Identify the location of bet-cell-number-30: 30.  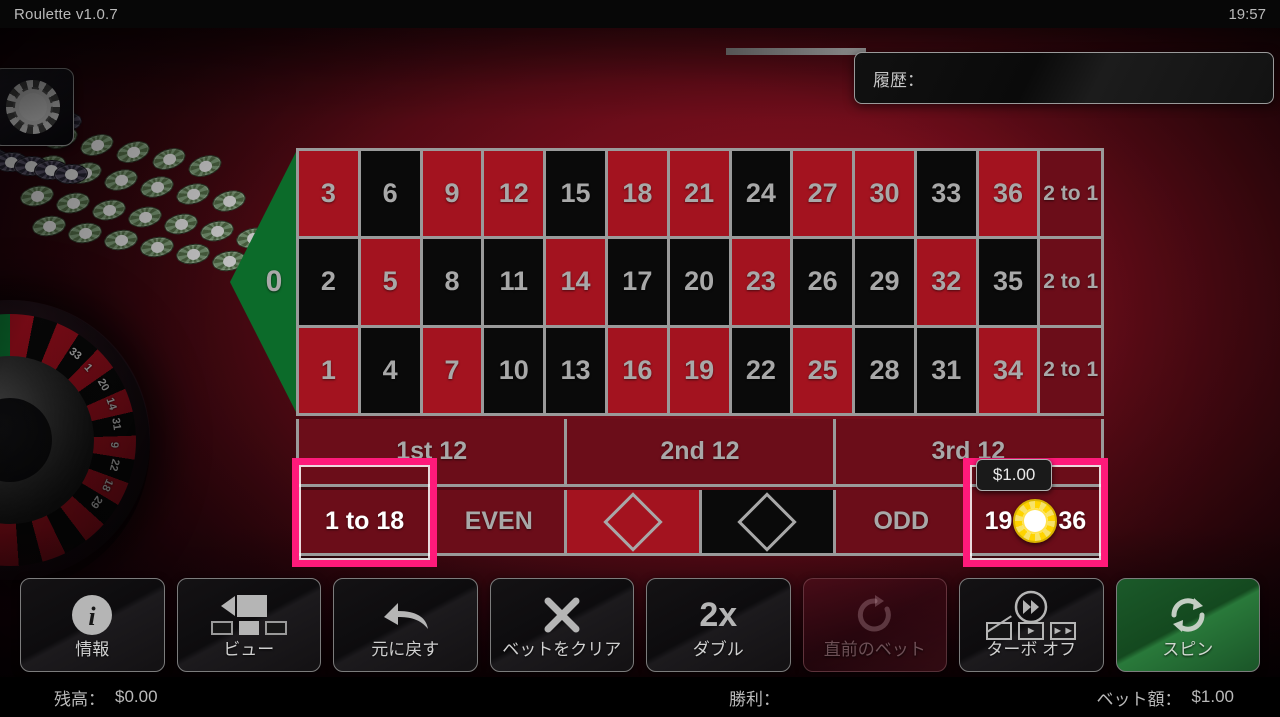
(884, 194).